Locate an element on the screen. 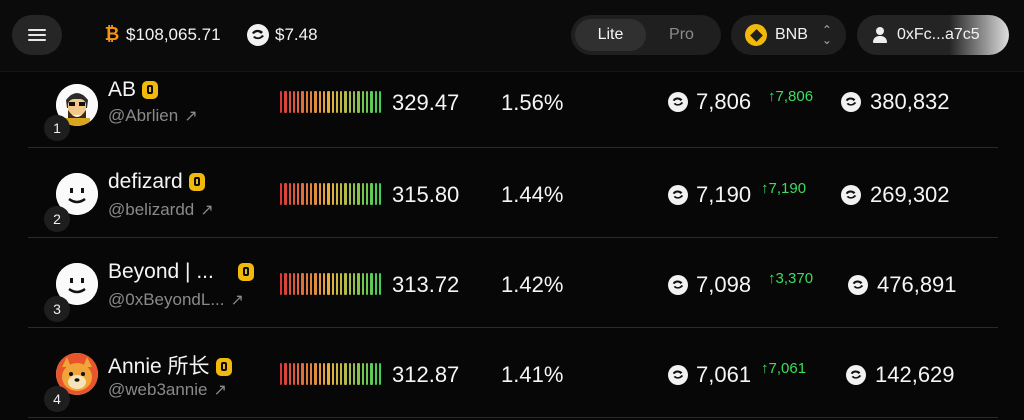 The width and height of the screenshot is (1024, 420). points-value: 7,061 is located at coordinates (709, 375).